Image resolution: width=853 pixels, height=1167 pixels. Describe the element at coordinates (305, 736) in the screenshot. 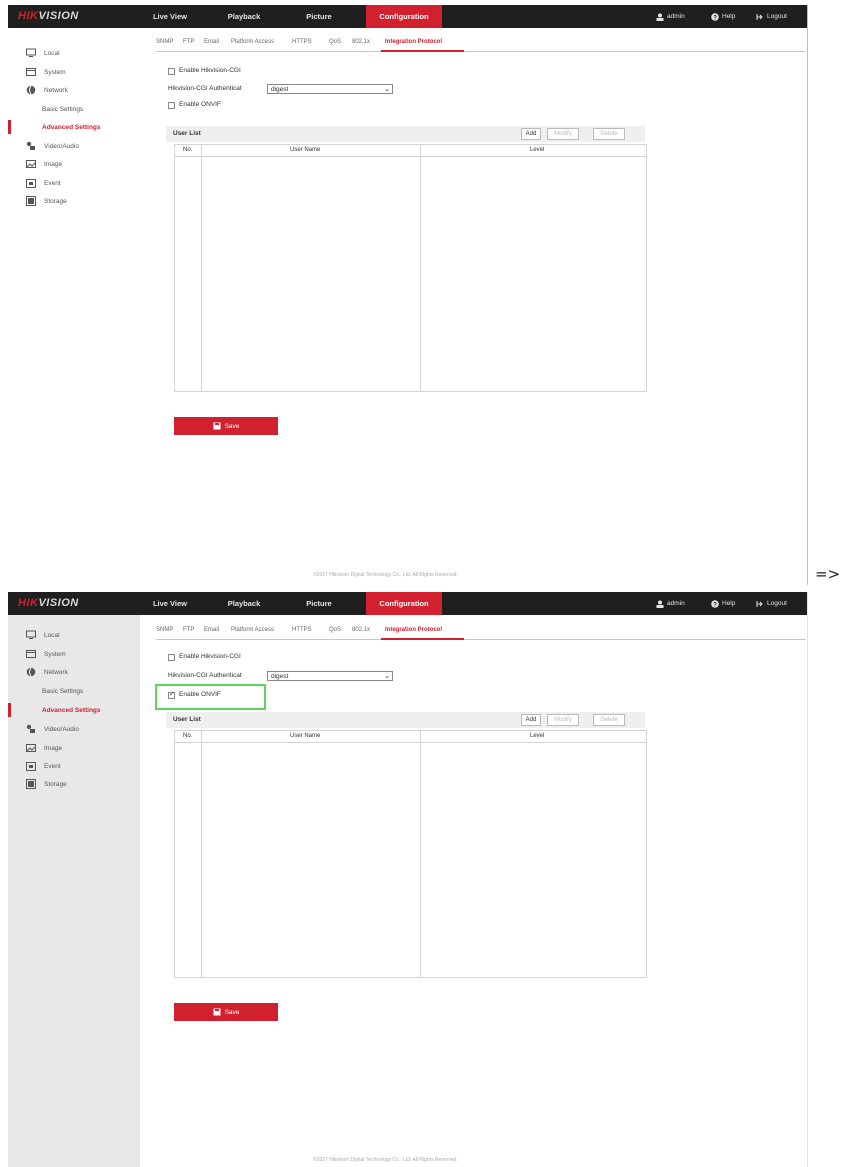

I see `column-user-name: User Name` at that location.